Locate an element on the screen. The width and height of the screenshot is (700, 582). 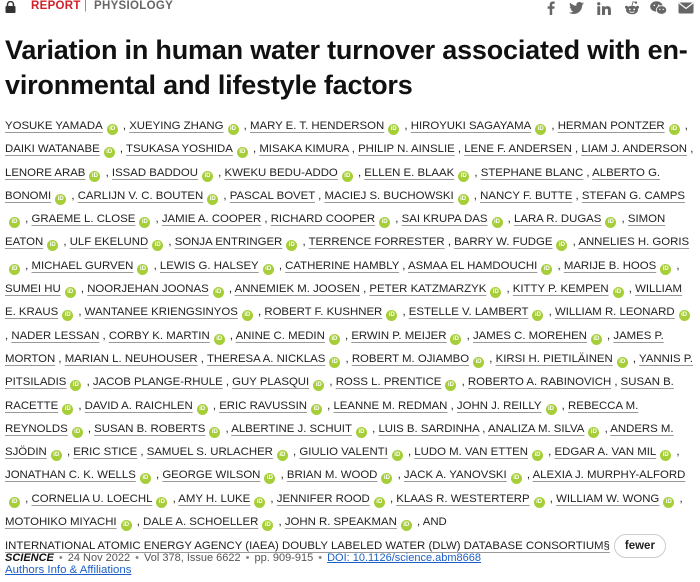
author-name: JACOB PLANGE-RHULE is located at coordinates (158, 382).